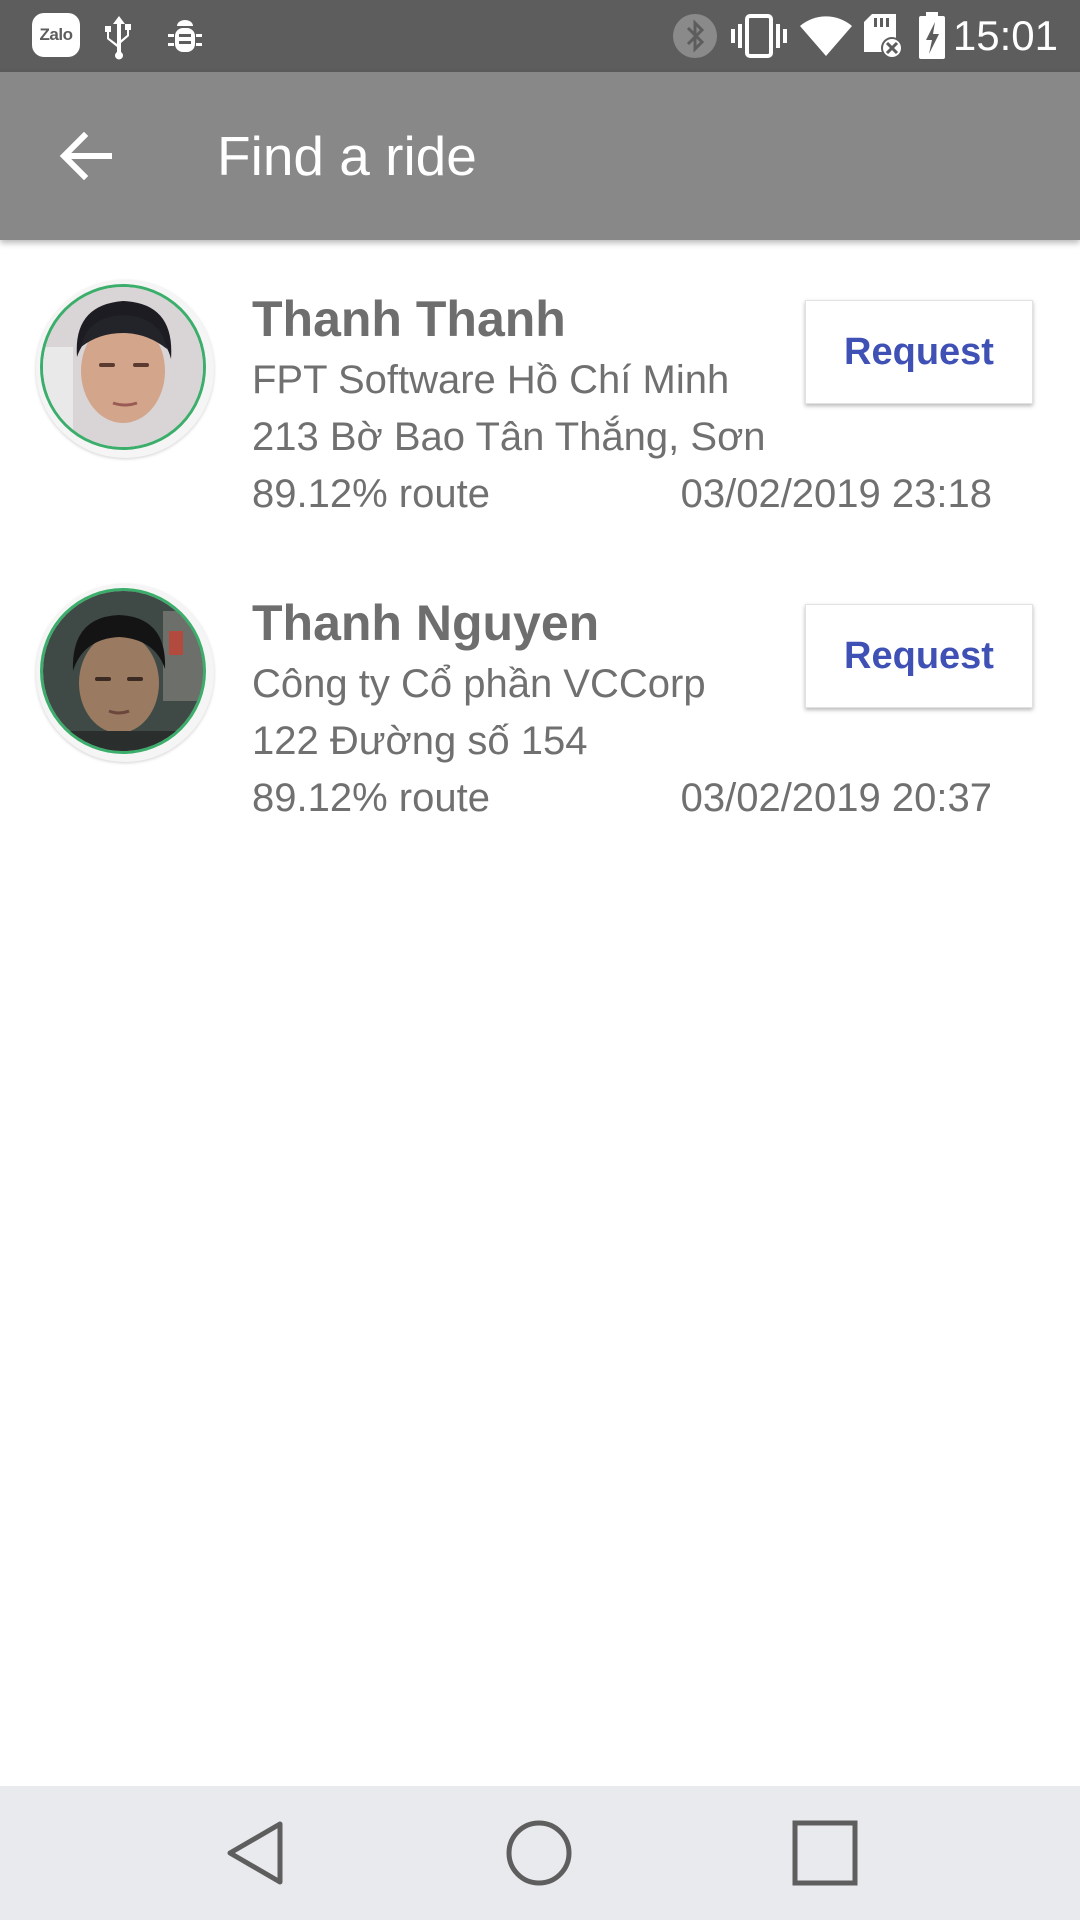 This screenshot has height=1920, width=1080. Describe the element at coordinates (118, 38) in the screenshot. I see `usb-icon` at that location.